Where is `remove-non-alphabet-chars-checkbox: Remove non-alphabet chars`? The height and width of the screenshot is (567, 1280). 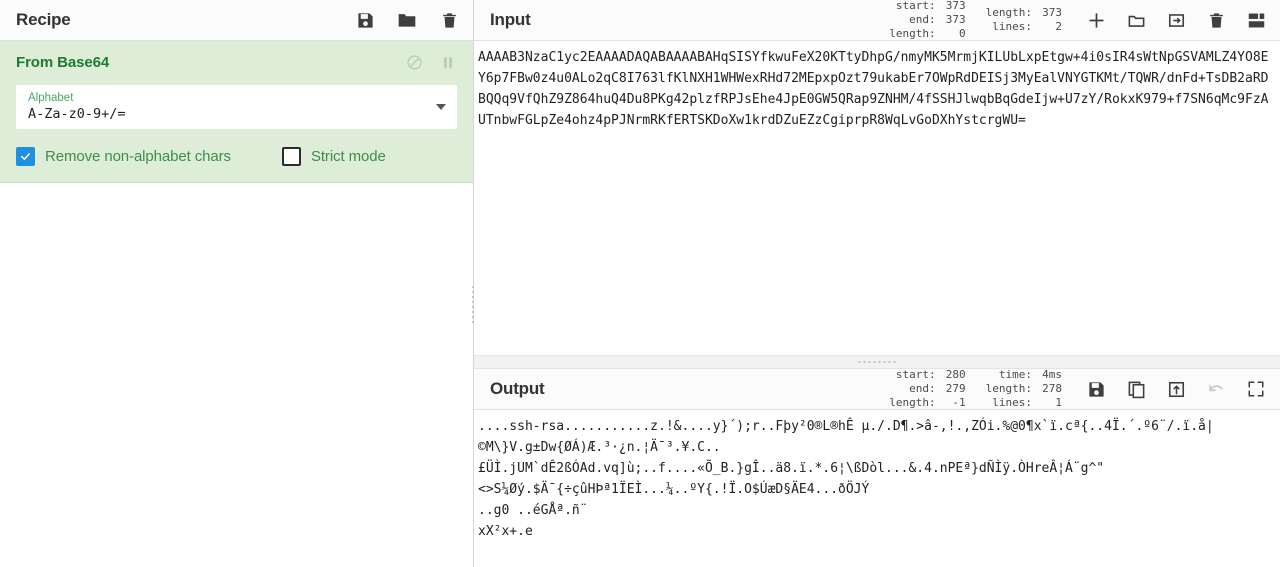 remove-non-alphabet-chars-checkbox: Remove non-alphabet chars is located at coordinates (123, 156).